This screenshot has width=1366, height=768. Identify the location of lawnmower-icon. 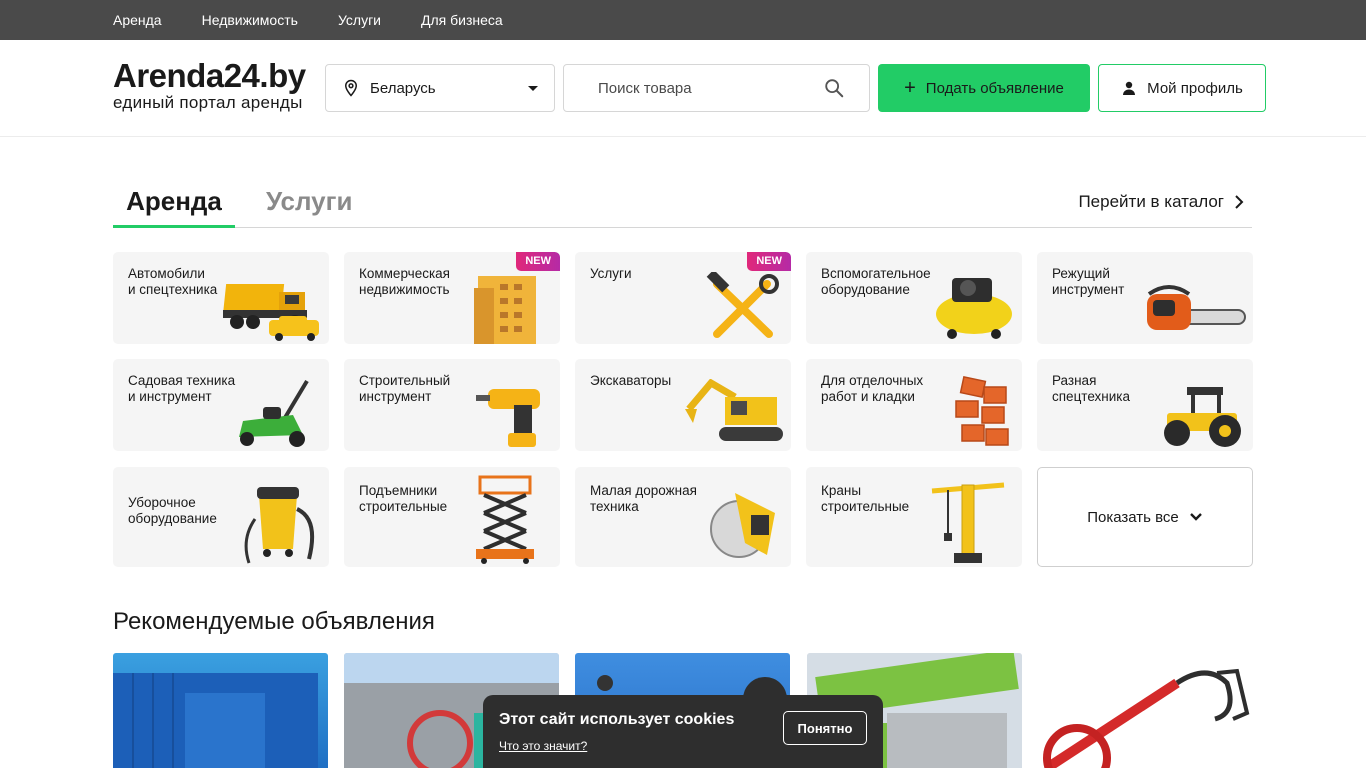
(274, 413).